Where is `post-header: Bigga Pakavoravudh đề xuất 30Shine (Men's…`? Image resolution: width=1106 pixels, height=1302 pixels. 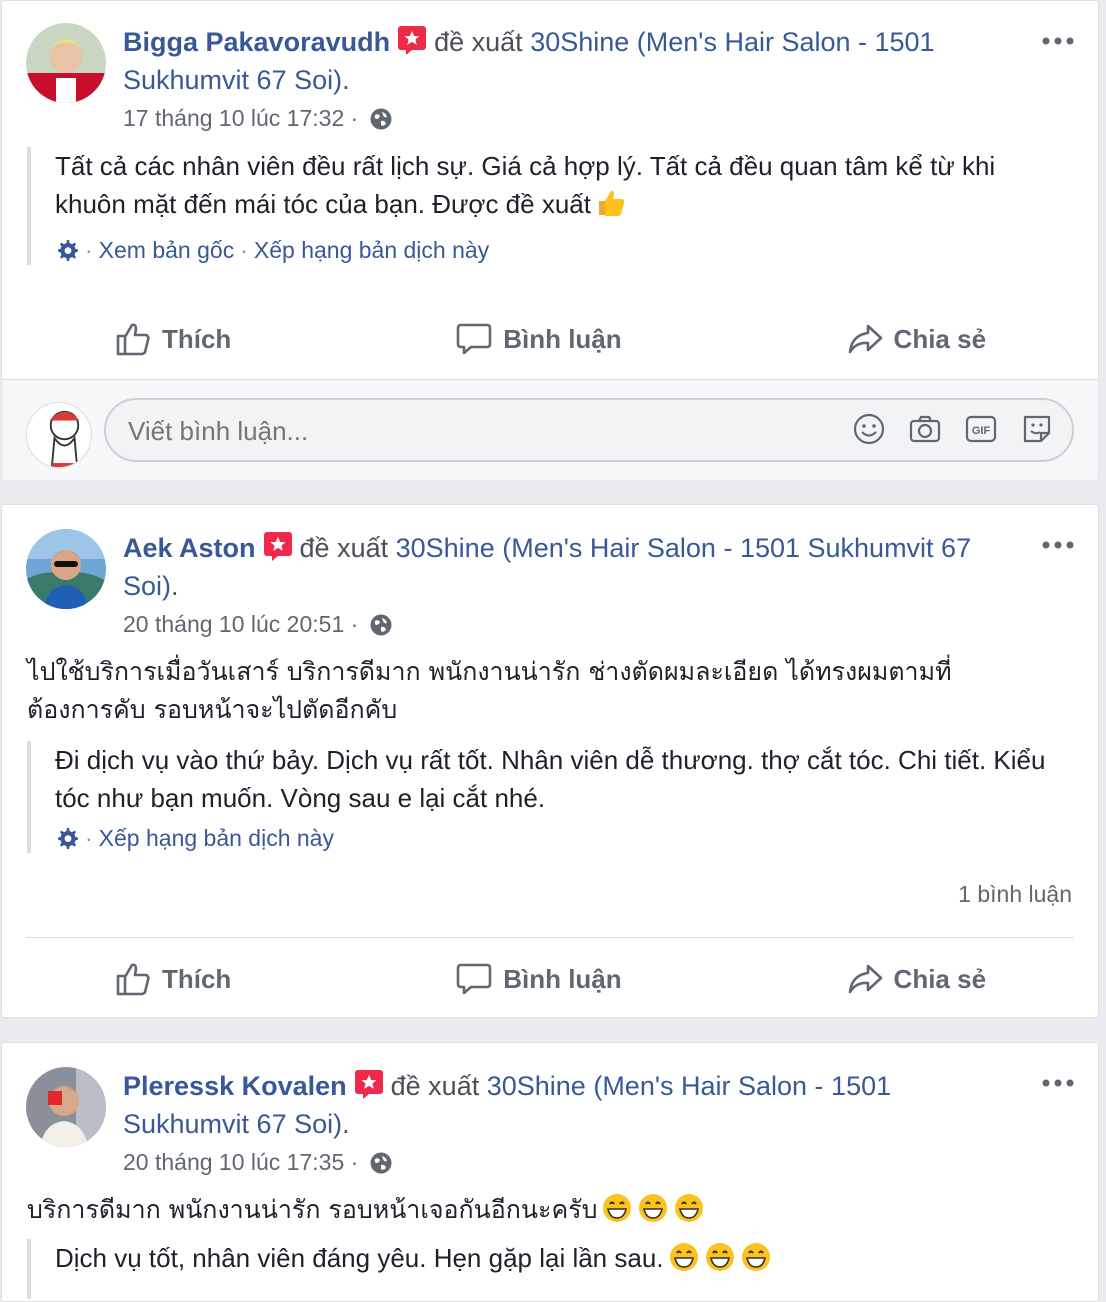
post-header: Bigga Pakavoravudh đề xuất 30Shine (Men's… is located at coordinates (569, 61).